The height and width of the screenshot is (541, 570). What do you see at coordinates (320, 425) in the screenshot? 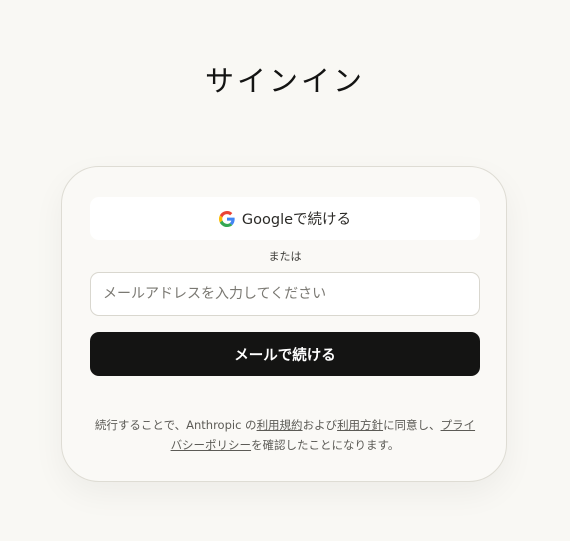
I see `legal-and: および` at bounding box center [320, 425].